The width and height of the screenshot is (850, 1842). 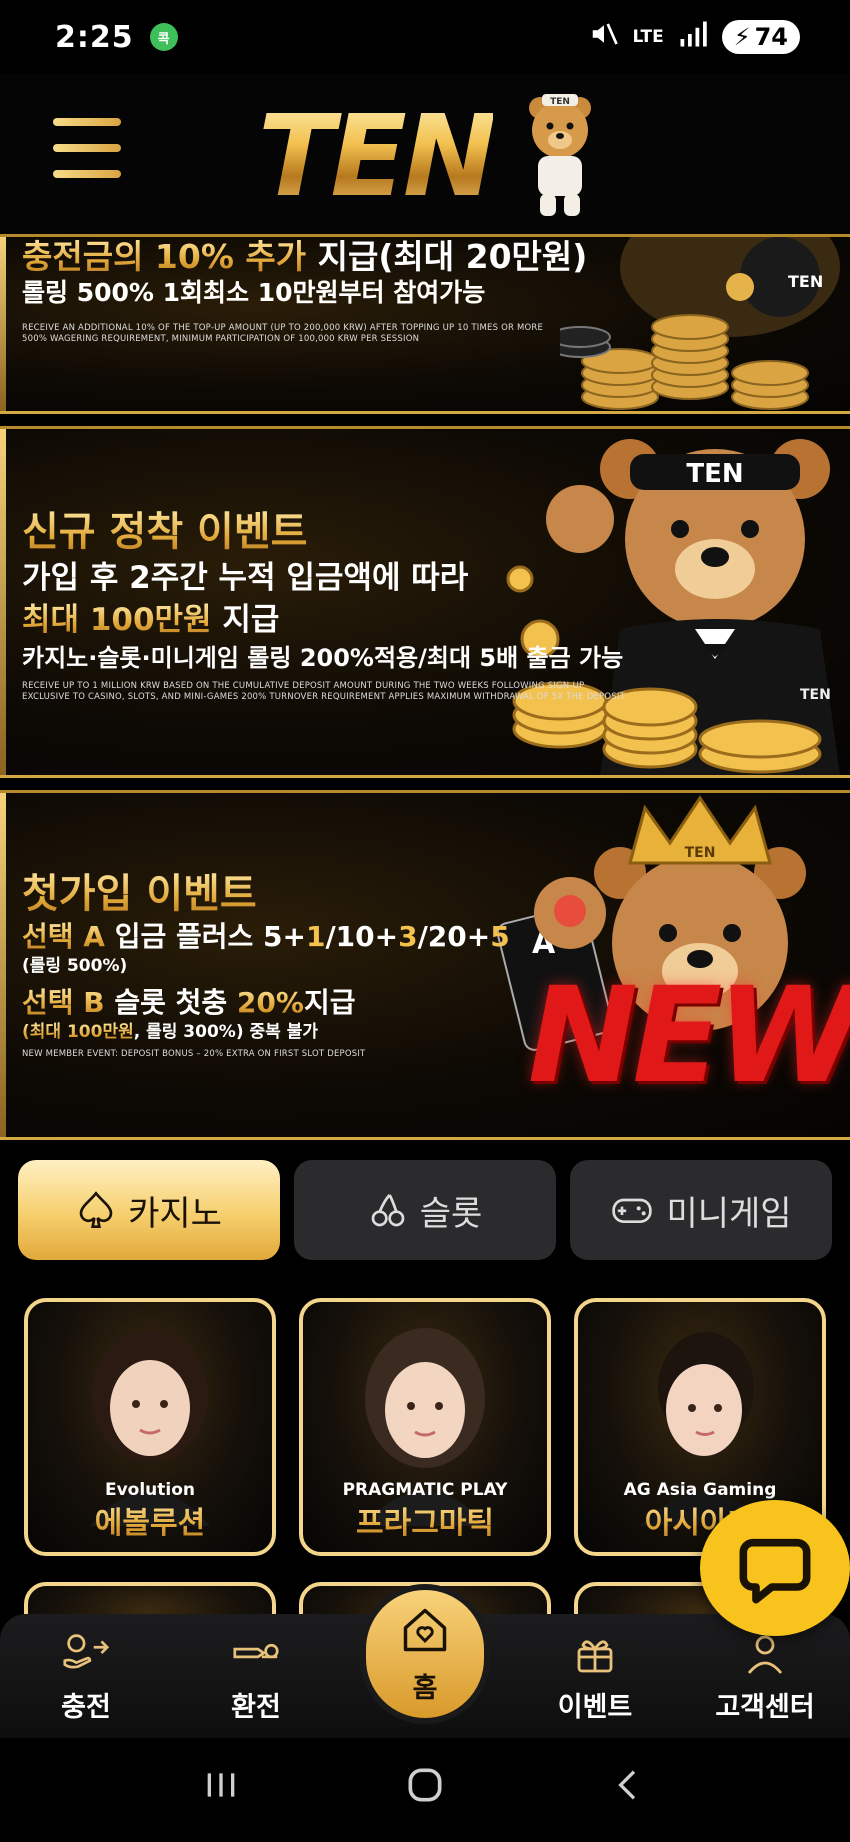 What do you see at coordinates (221, 1790) in the screenshot?
I see `recent-apps-icon` at bounding box center [221, 1790].